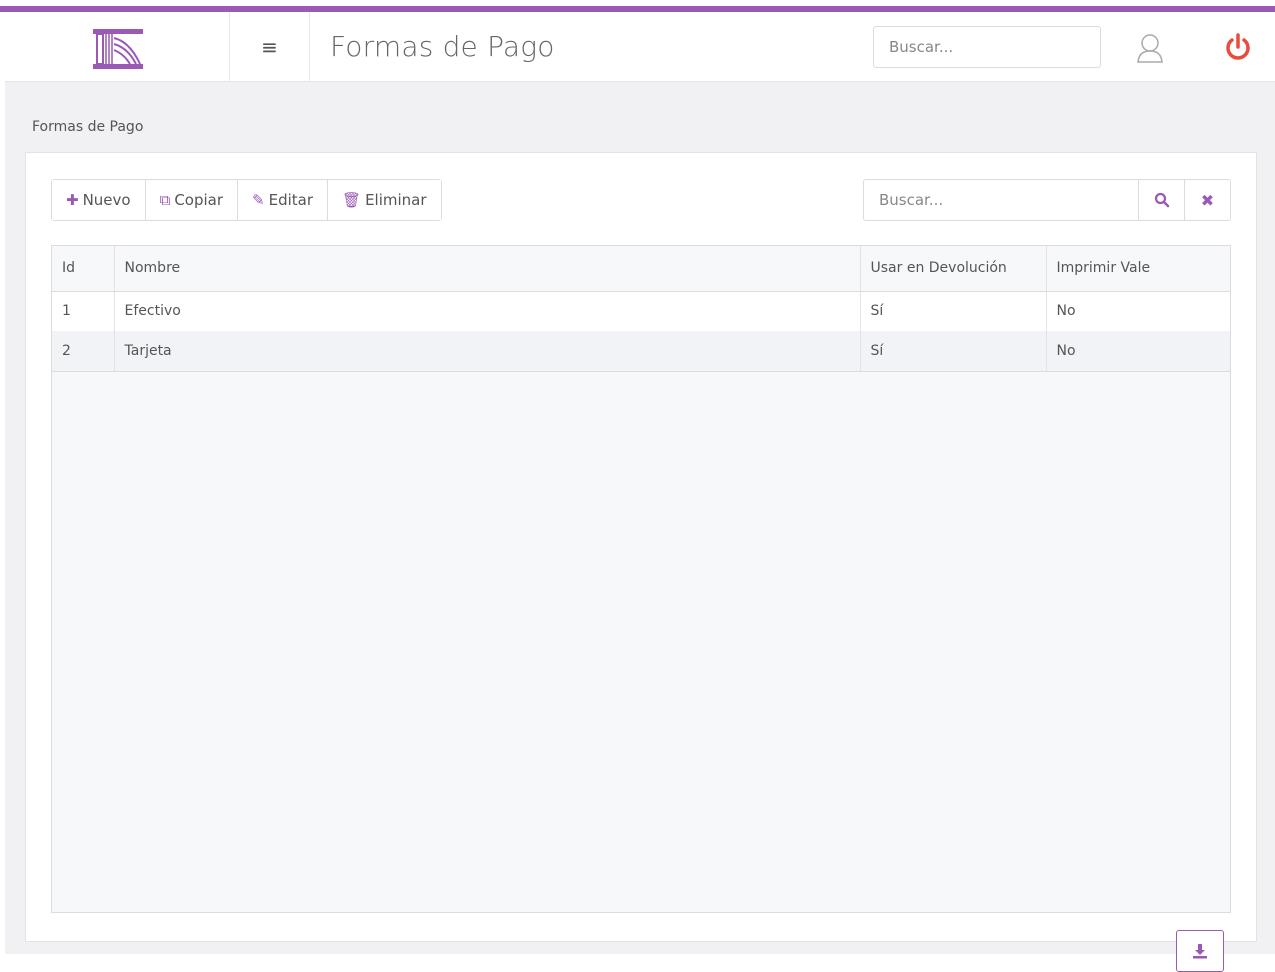  I want to click on edit-icon: ✎, so click(258, 200).